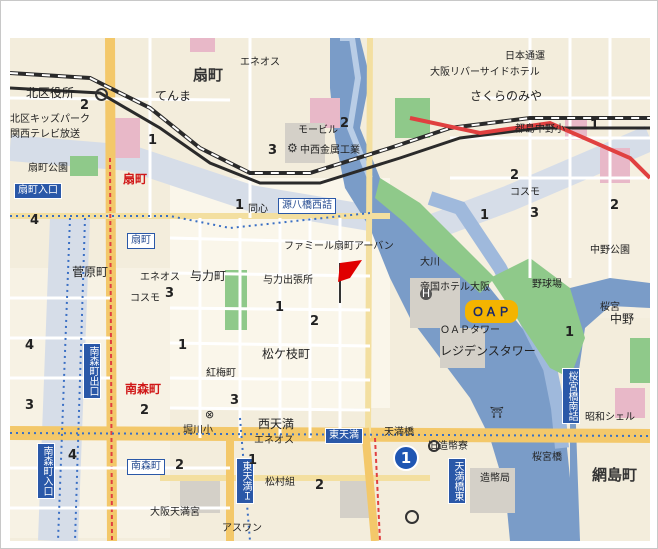  What do you see at coordinates (143, 389) in the screenshot?
I see `station-label-minamimorimachi: 南森町` at bounding box center [143, 389].